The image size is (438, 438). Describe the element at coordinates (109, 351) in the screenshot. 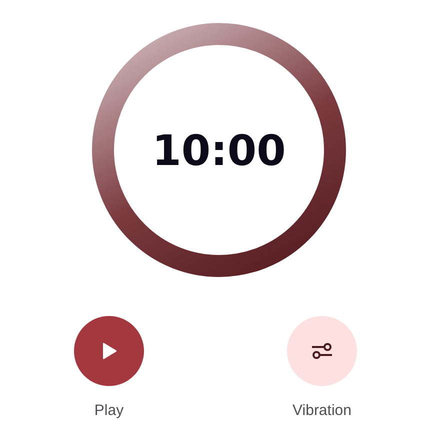

I see `play-icon` at that location.